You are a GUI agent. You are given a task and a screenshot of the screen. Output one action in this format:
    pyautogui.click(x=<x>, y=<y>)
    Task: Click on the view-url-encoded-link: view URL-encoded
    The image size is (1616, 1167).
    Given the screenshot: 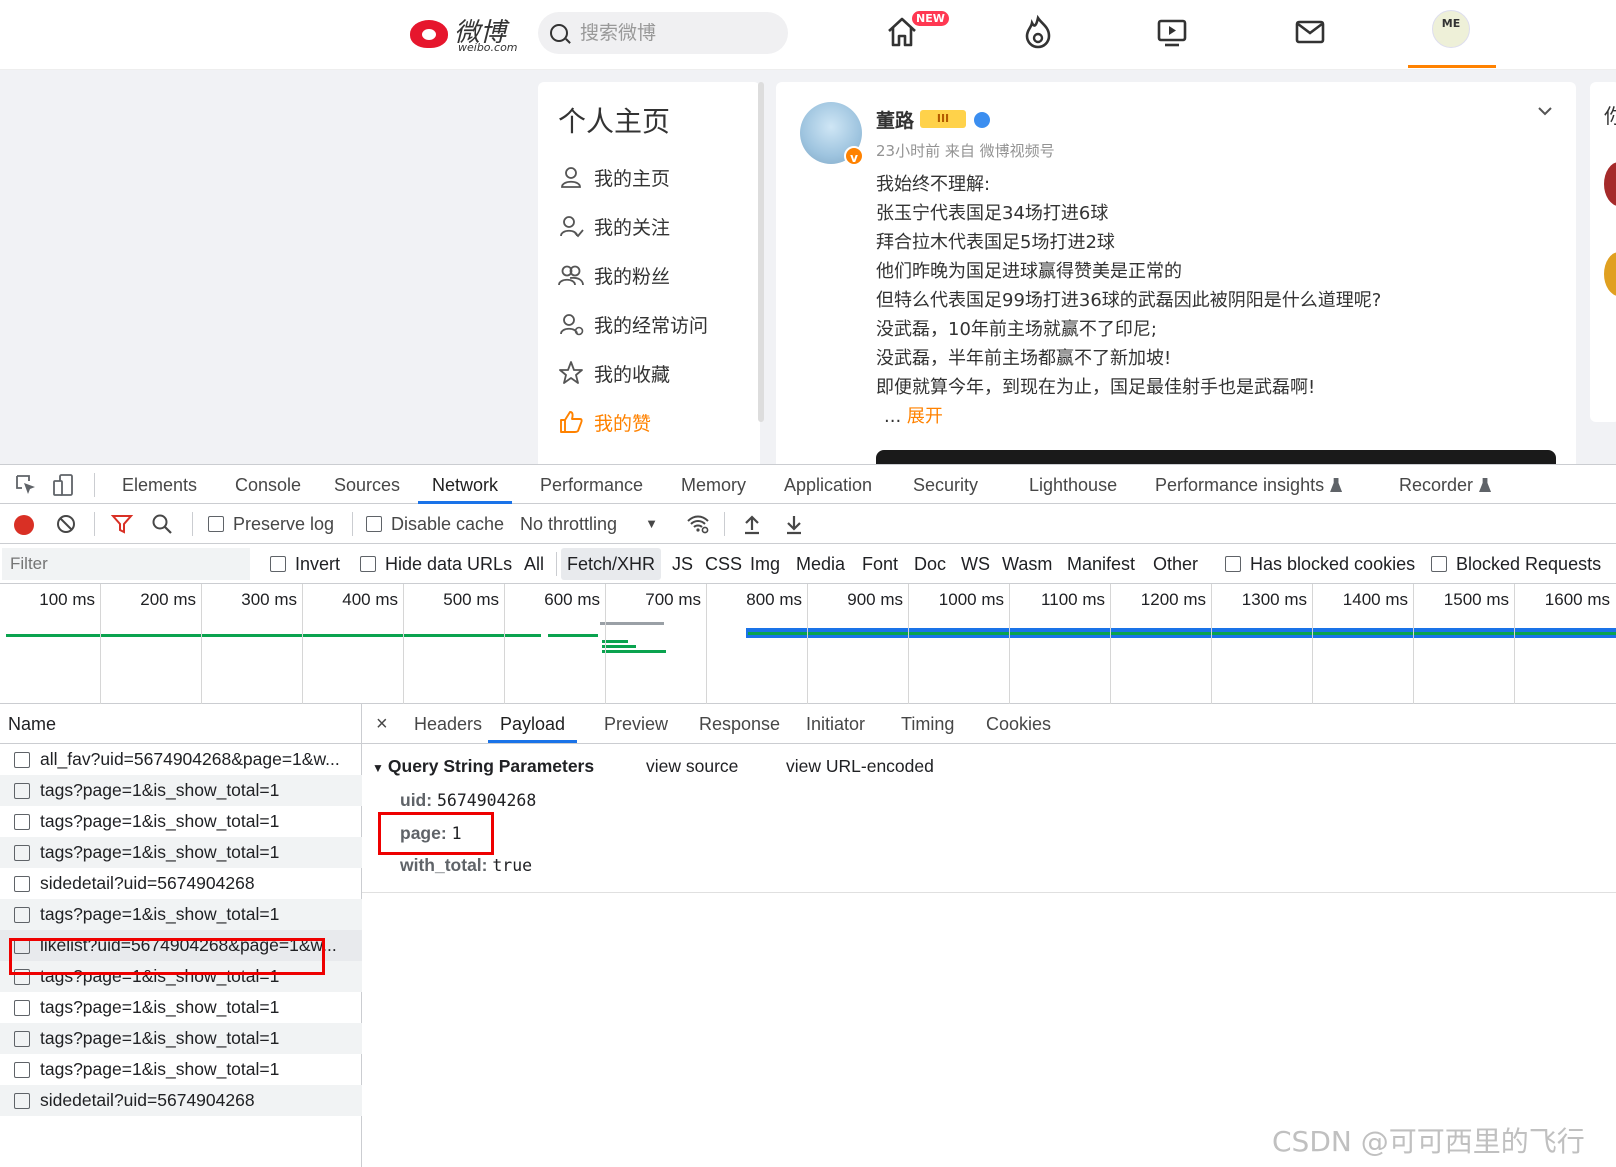 What is the action you would take?
    pyautogui.click(x=860, y=768)
    